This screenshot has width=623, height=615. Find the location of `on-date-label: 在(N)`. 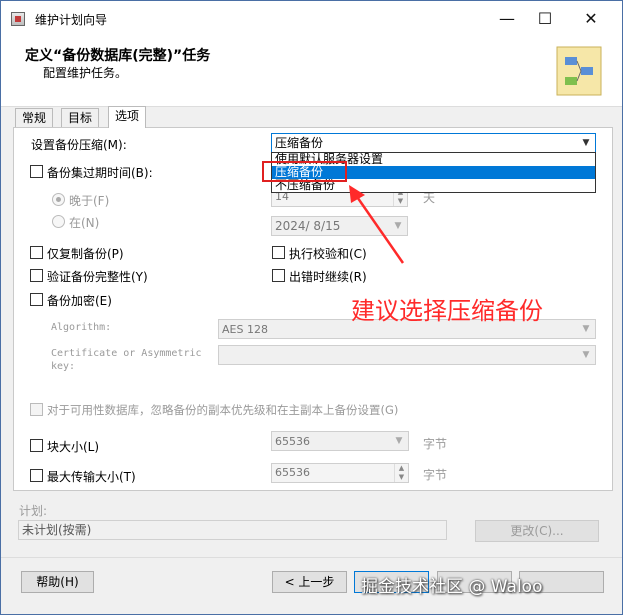

on-date-label: 在(N) is located at coordinates (84, 223).